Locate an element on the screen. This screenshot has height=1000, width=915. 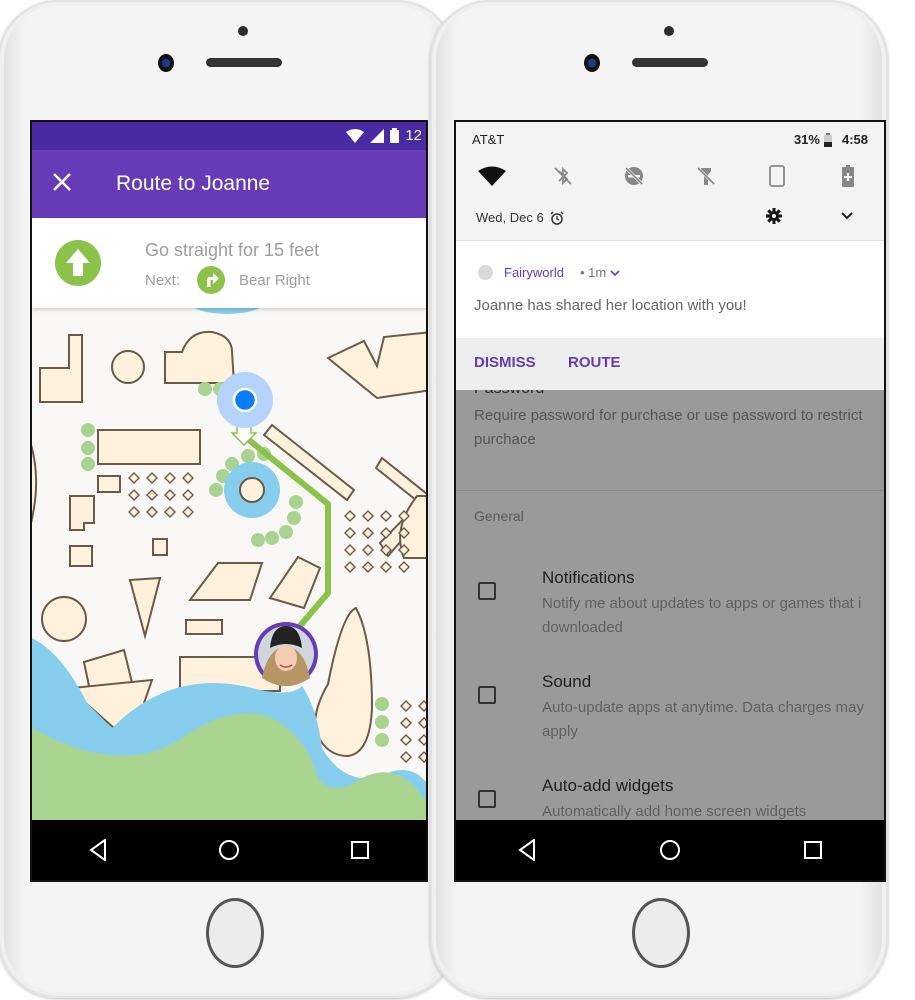
qs-flashlight is located at coordinates (706, 176).